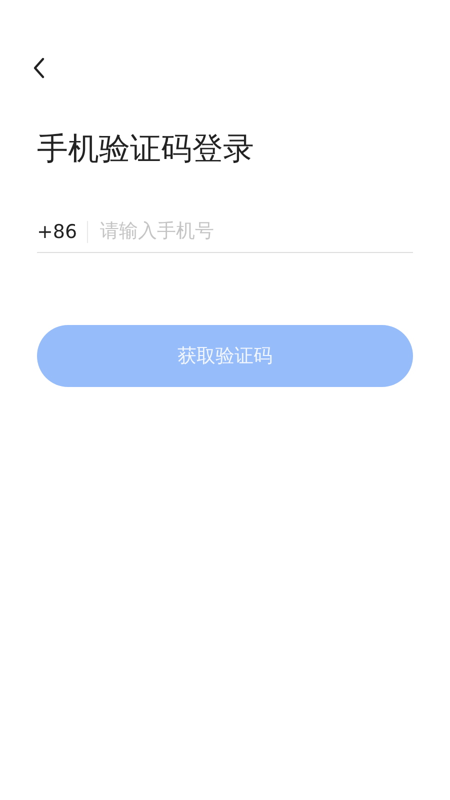 The height and width of the screenshot is (800, 450). Describe the element at coordinates (39, 68) in the screenshot. I see `back-icon` at that location.